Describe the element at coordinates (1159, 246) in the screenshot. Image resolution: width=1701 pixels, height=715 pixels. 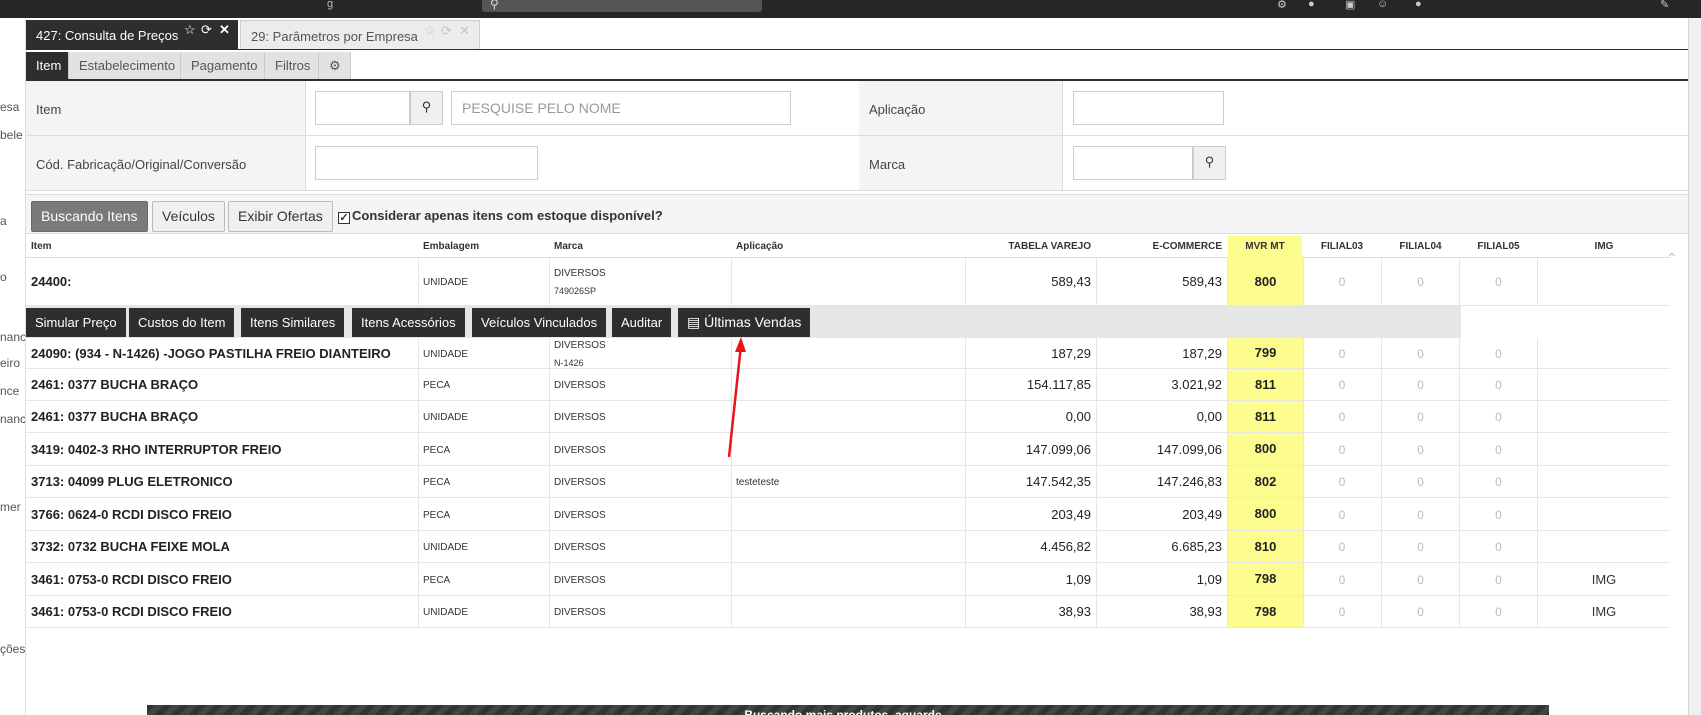
I see `col-header-ecommerce: E-COMMERCE` at that location.